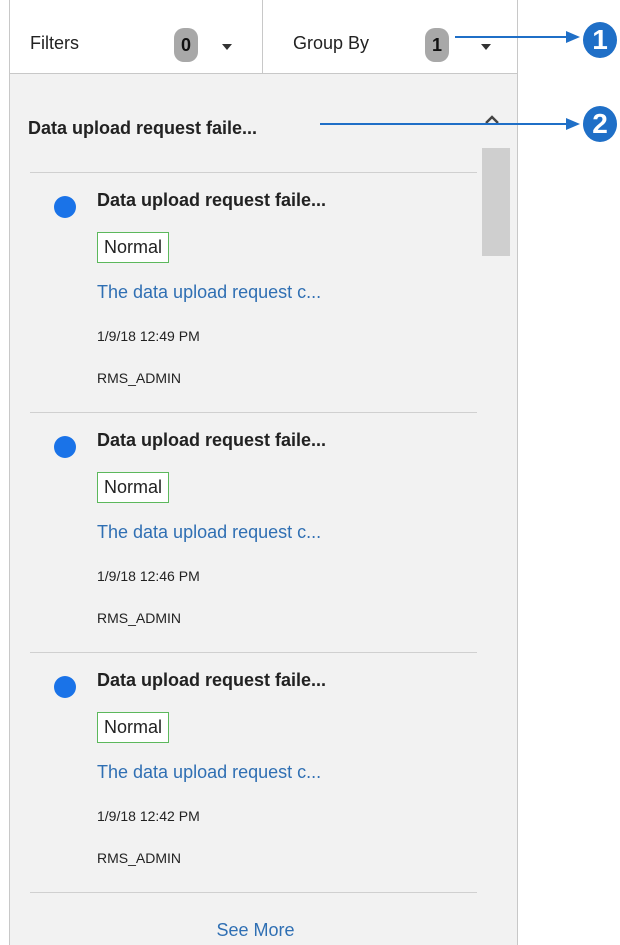  What do you see at coordinates (492, 120) in the screenshot?
I see `chevron-up-icon` at bounding box center [492, 120].